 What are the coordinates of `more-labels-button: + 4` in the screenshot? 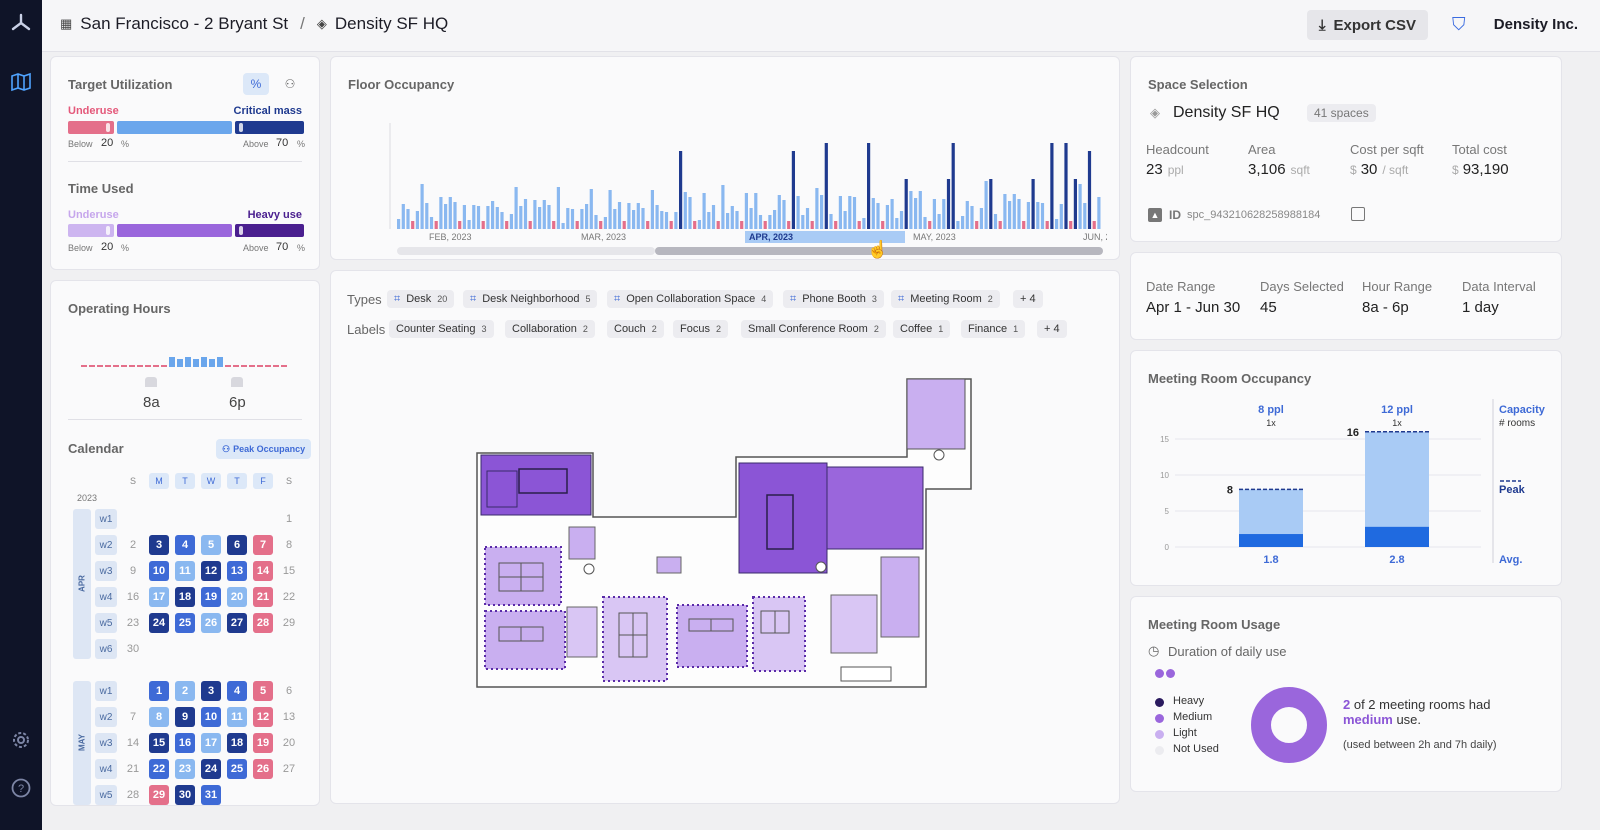 It's located at (1052, 329).